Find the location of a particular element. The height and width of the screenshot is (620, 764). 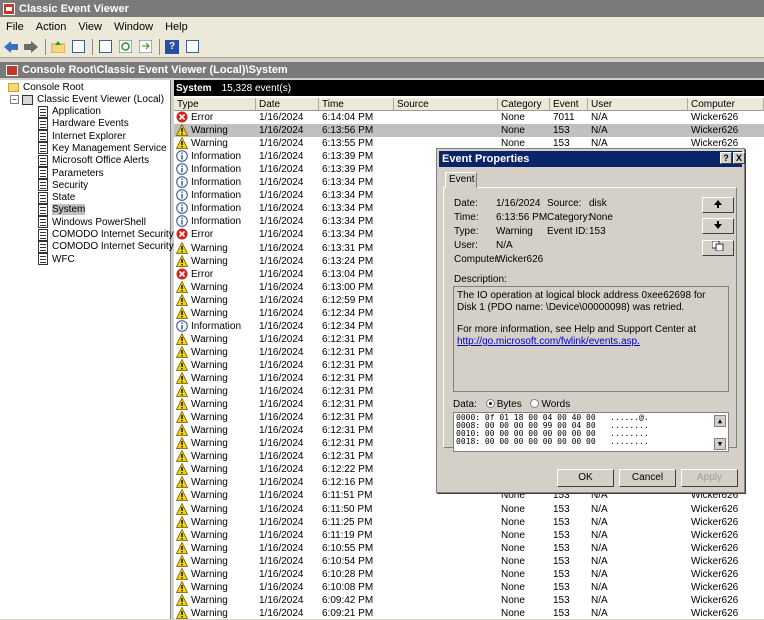

toolbar-separator is located at coordinates (159, 46).